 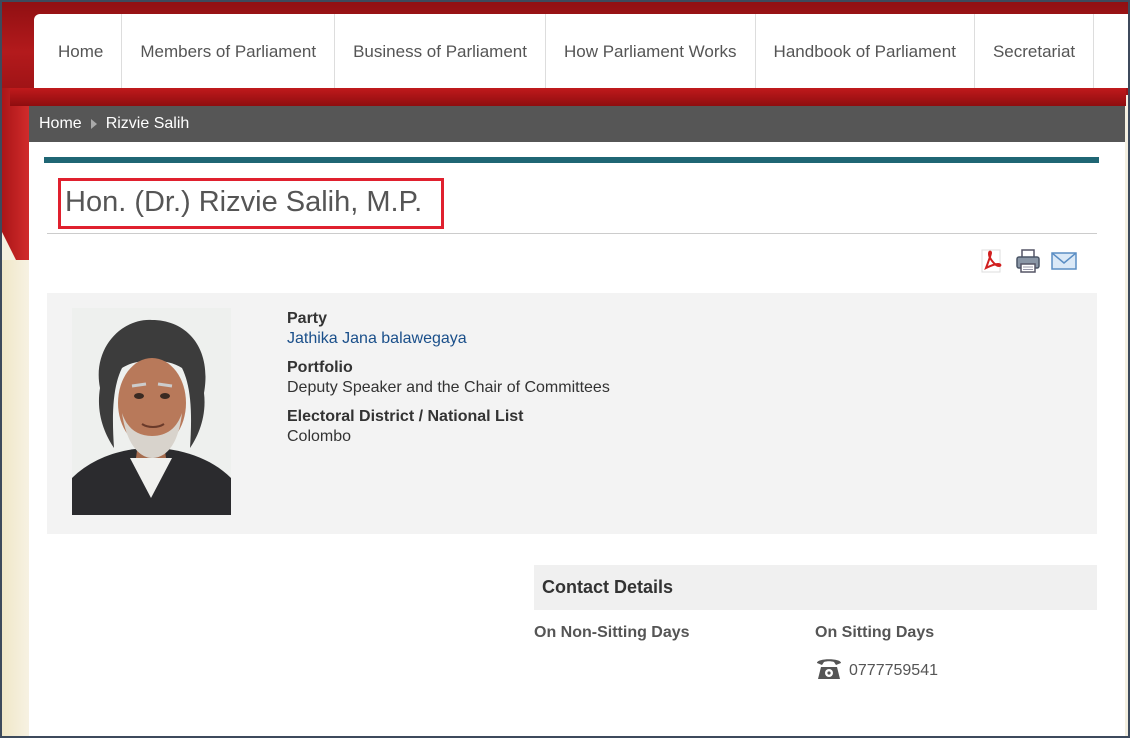 What do you see at coordinates (651, 51) in the screenshot?
I see `nav-item-how-parliament-works: How Parliament Works` at bounding box center [651, 51].